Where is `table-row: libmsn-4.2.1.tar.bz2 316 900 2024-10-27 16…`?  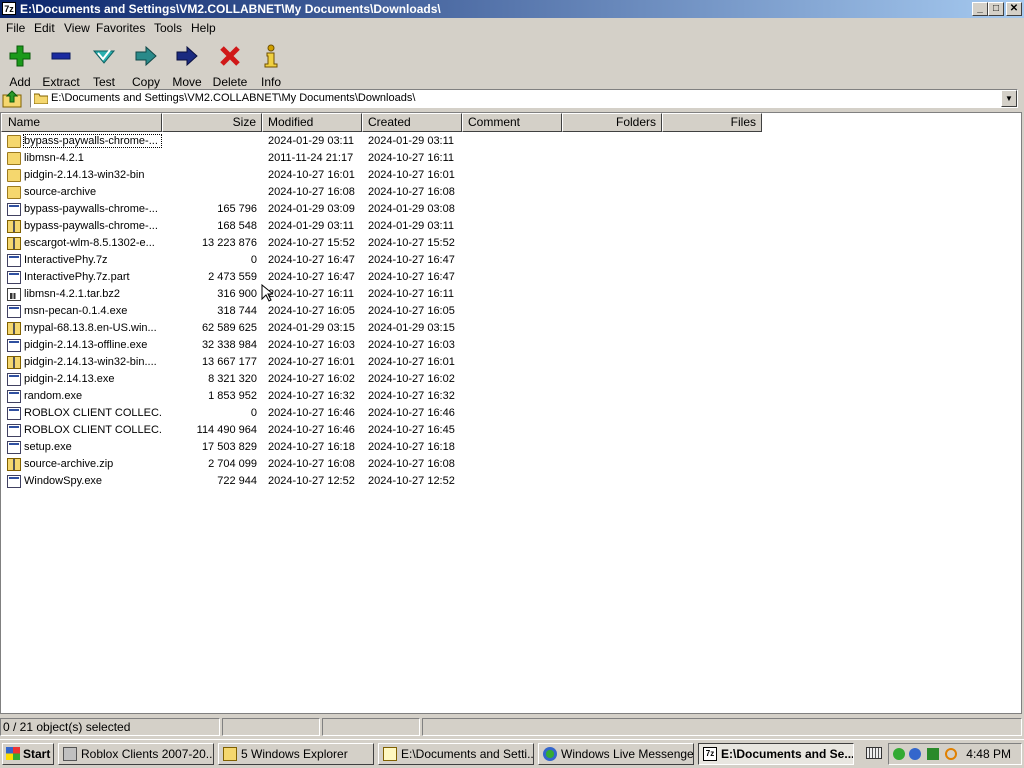
table-row: libmsn-4.2.1.tar.bz2 316 900 2024-10-27 16… is located at coordinates (511, 294).